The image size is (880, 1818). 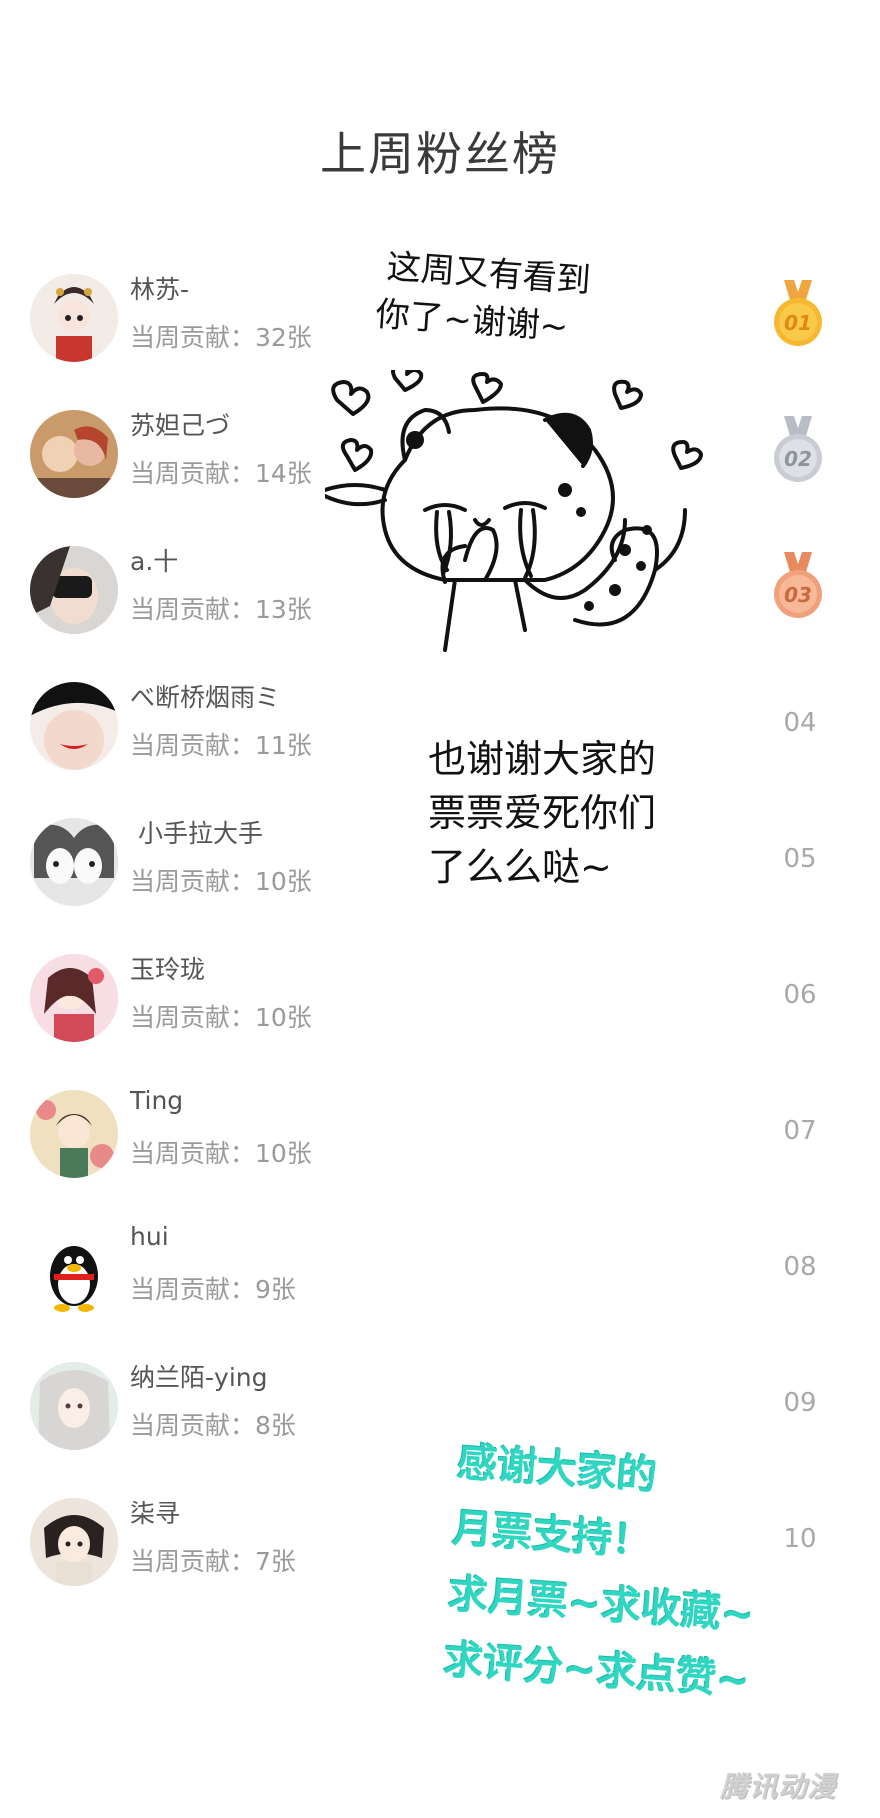 What do you see at coordinates (154, 561) in the screenshot?
I see `fan-name: a.十` at bounding box center [154, 561].